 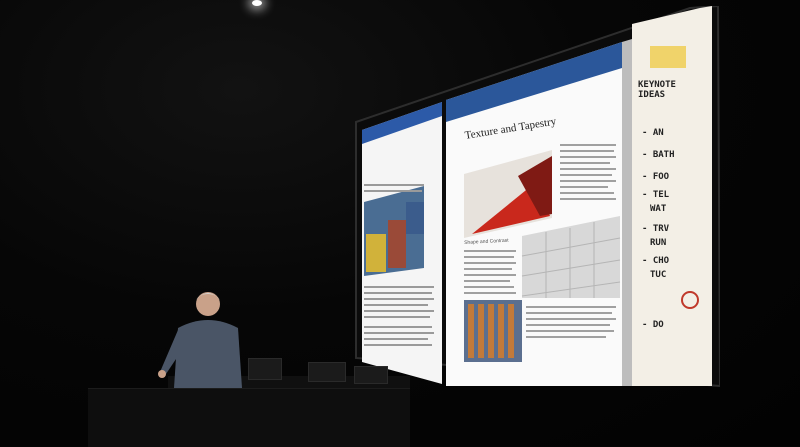 I want to click on notes-line: RUN, so click(x=658, y=243).